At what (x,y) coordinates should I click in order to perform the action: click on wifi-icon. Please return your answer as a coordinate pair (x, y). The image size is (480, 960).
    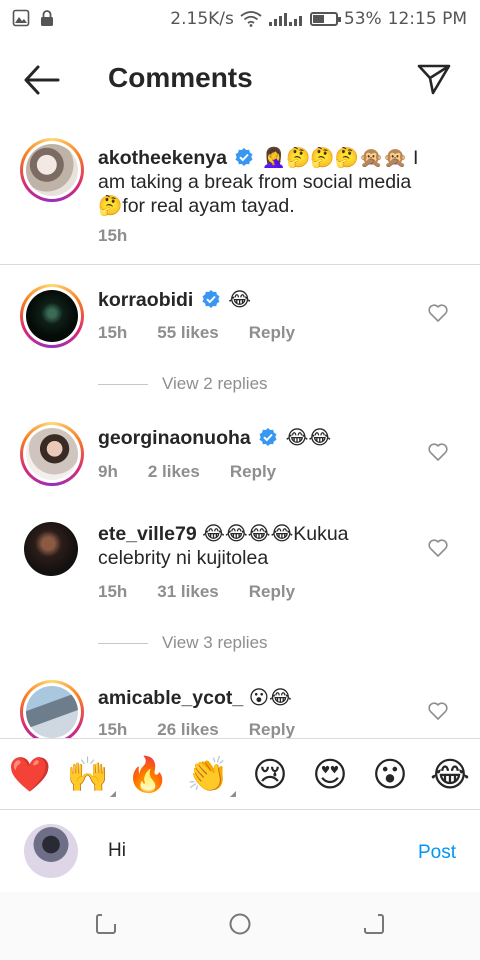
    Looking at the image, I should click on (251, 19).